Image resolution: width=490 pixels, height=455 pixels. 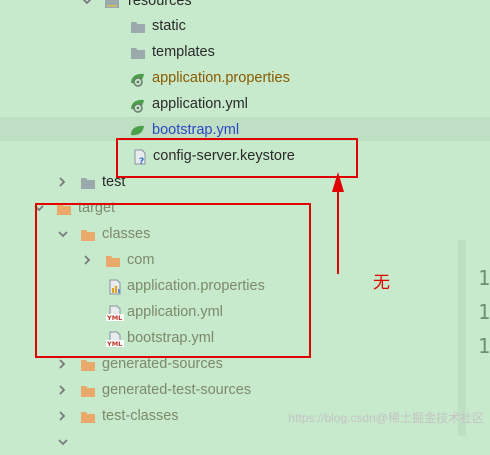 What do you see at coordinates (183, 52) in the screenshot?
I see `tree-item-label: templates` at bounding box center [183, 52].